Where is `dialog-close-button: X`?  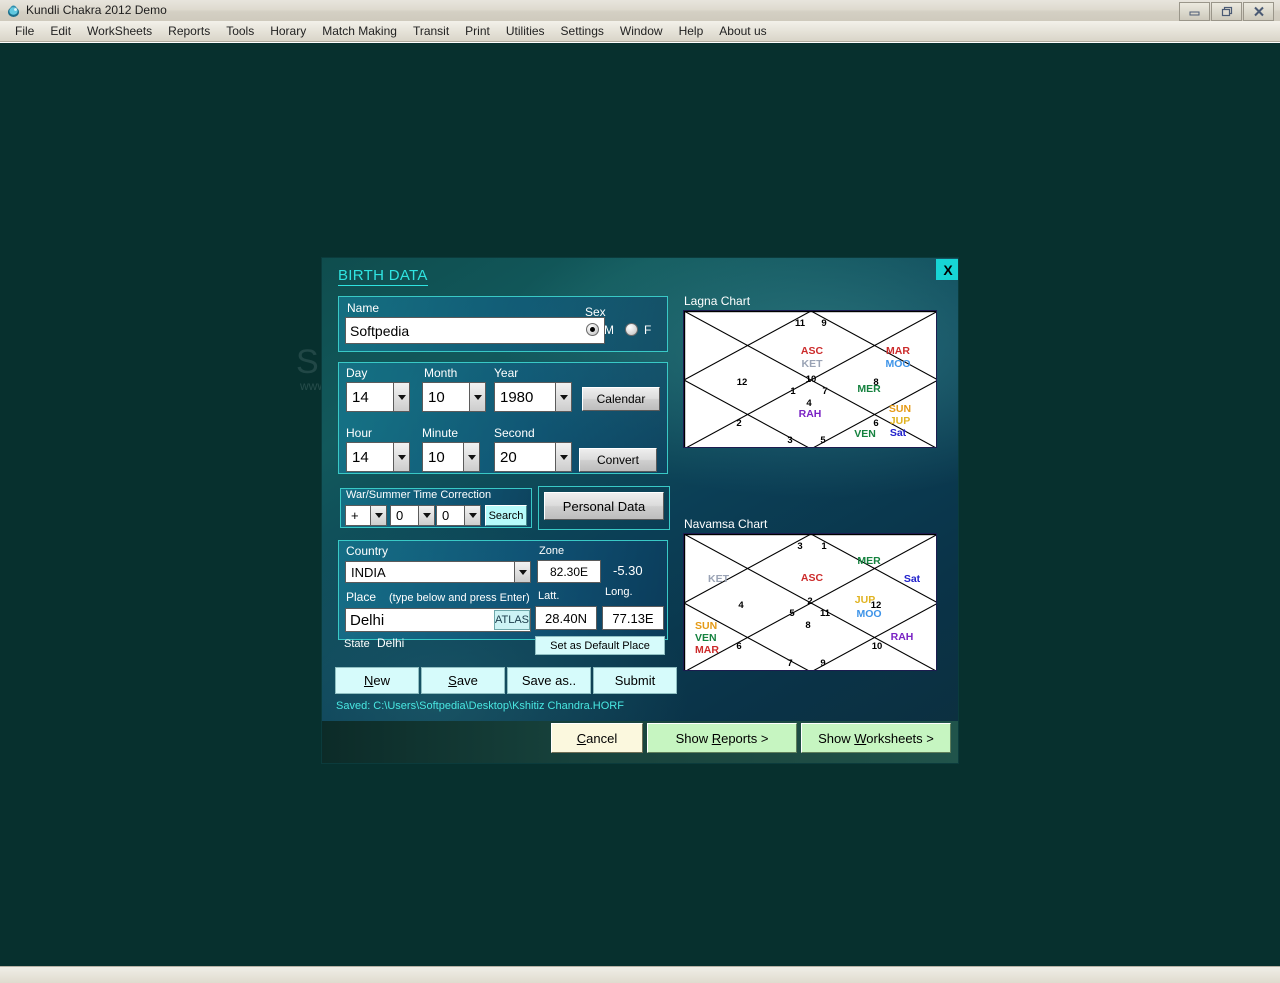
dialog-close-button: X is located at coordinates (947, 269).